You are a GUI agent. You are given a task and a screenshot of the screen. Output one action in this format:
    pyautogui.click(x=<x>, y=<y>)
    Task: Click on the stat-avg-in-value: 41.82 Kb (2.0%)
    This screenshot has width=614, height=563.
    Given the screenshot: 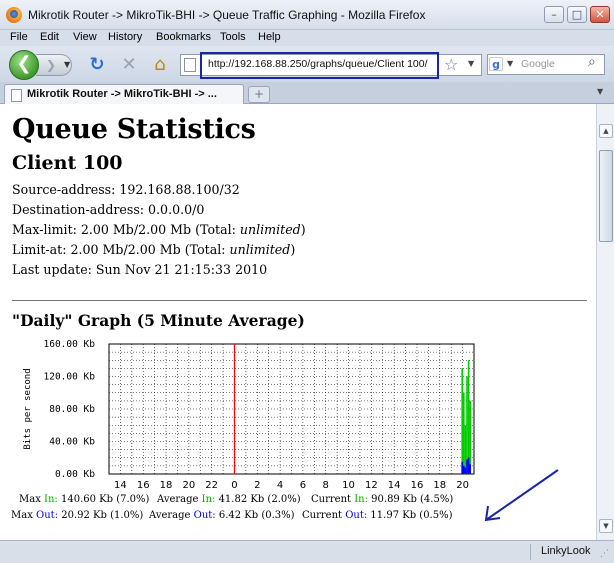 What is the action you would take?
    pyautogui.click(x=258, y=499)
    